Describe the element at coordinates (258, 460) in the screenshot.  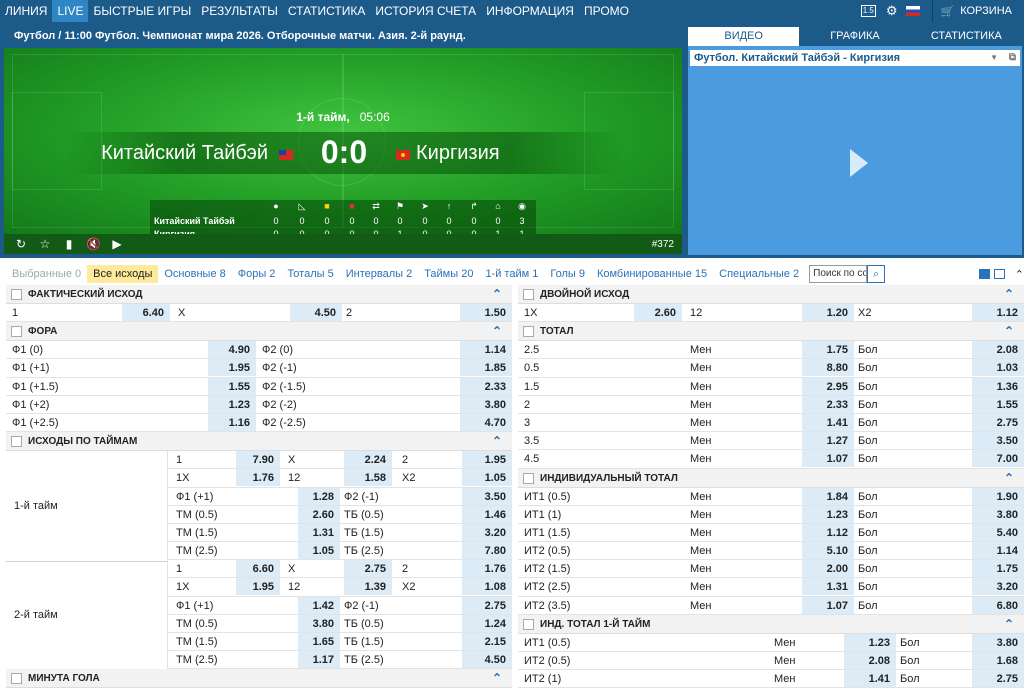
I see `odds-button: 7.90` at that location.